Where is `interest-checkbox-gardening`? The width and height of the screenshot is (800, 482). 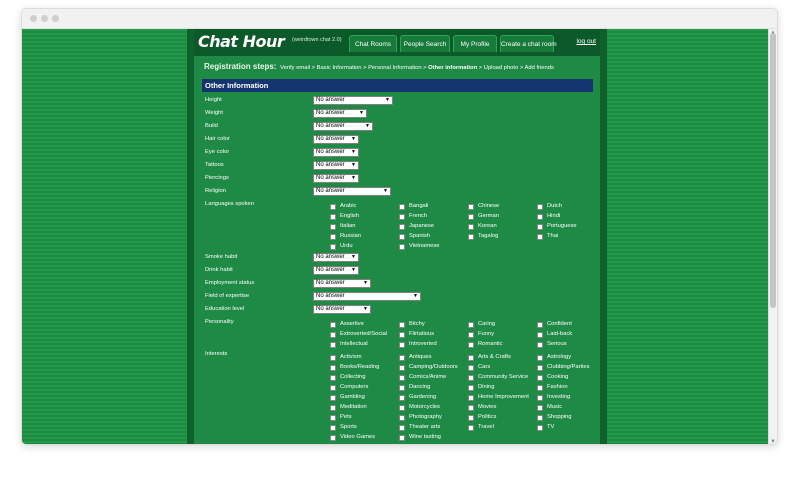 interest-checkbox-gardening is located at coordinates (402, 398).